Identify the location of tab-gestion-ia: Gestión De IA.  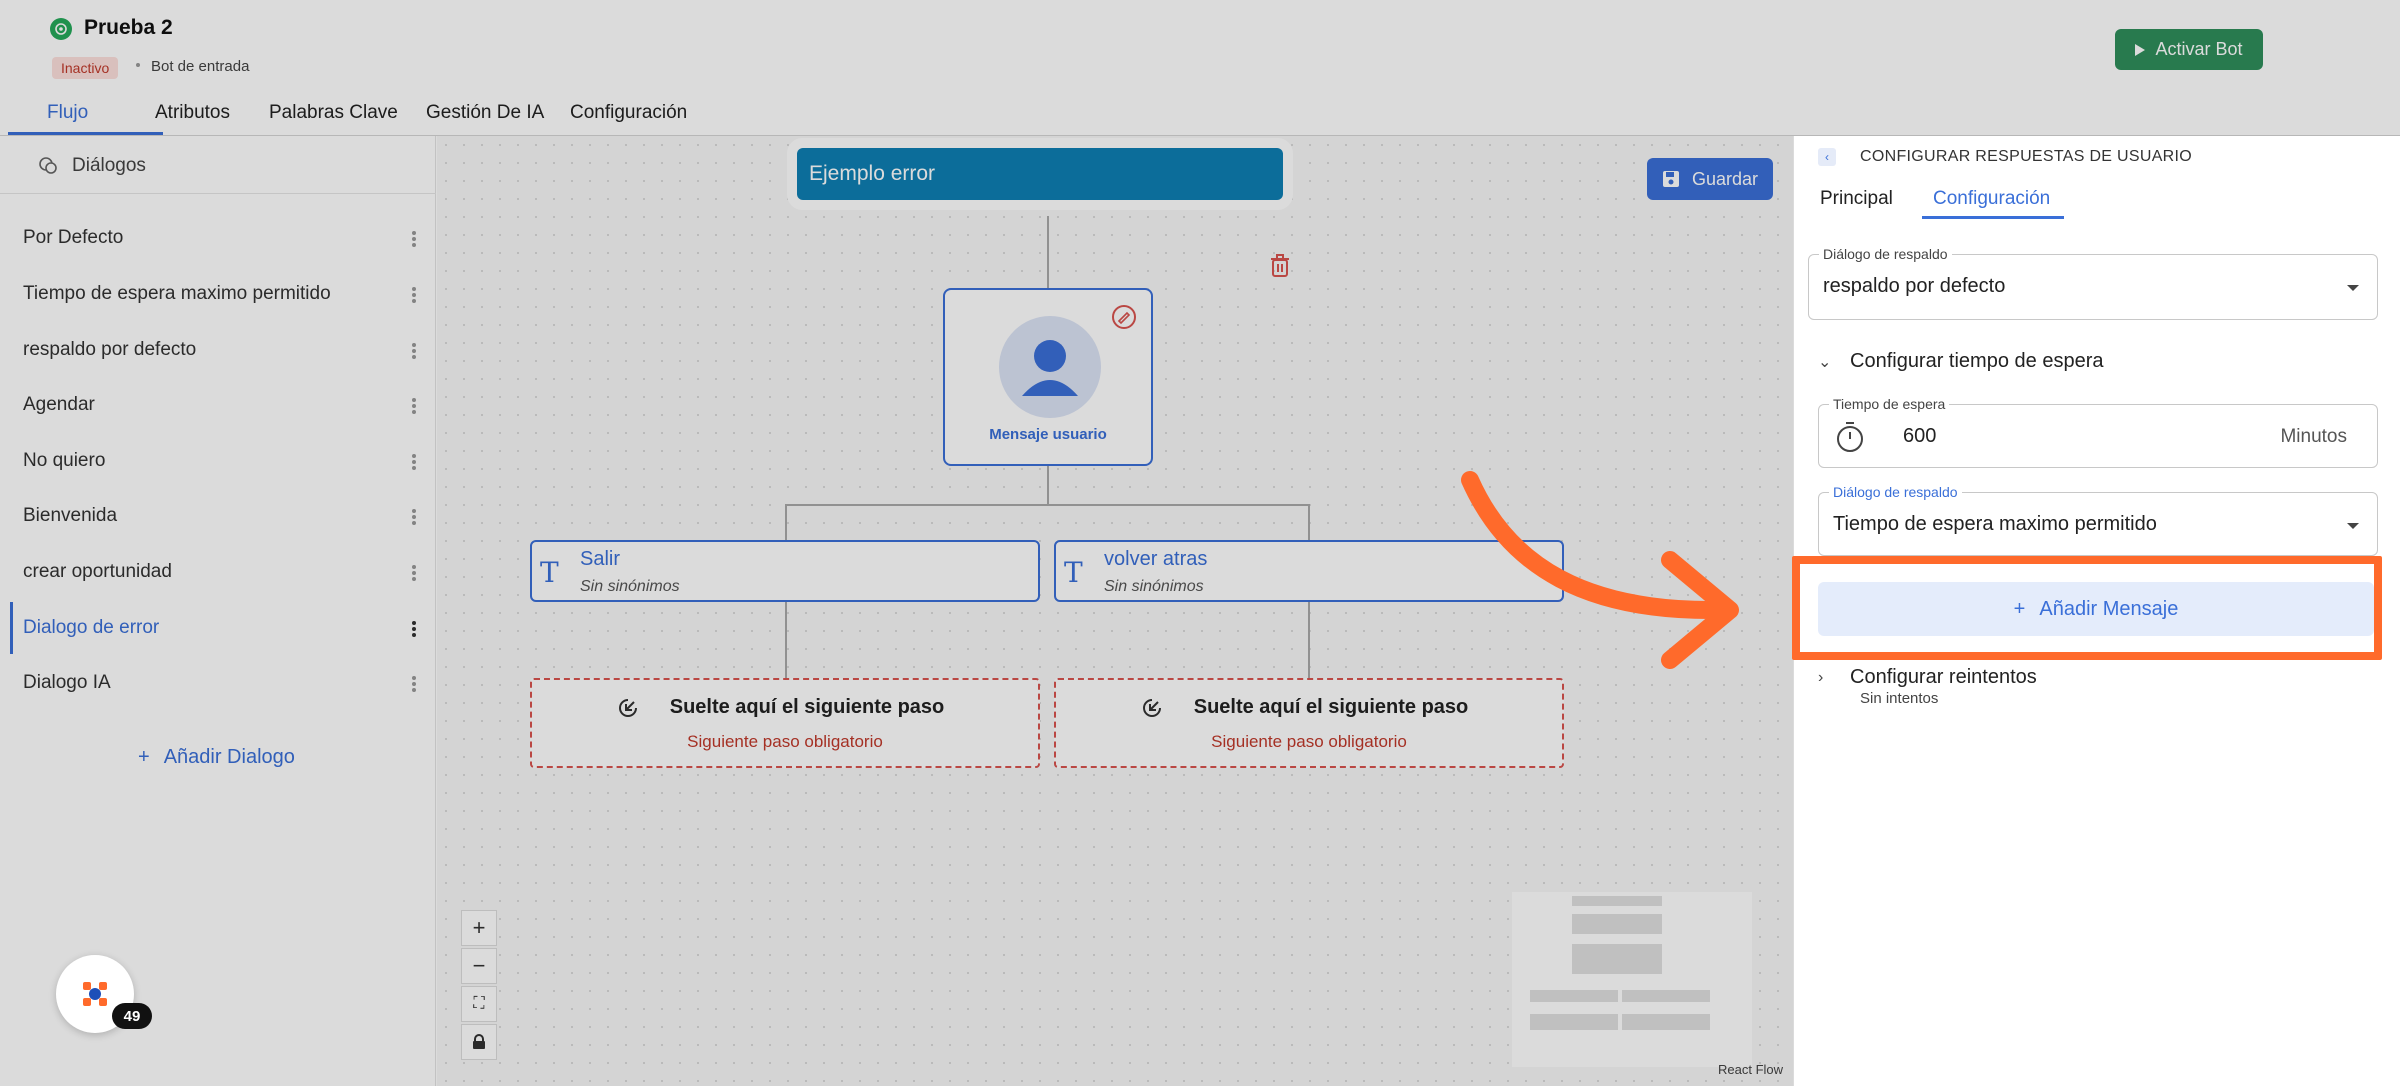
(485, 113).